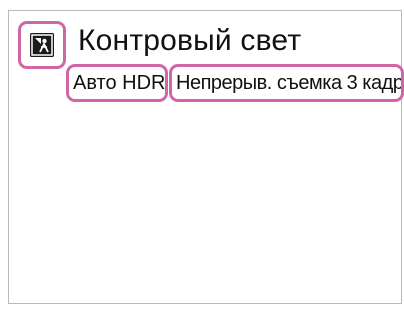 The height and width of the screenshot is (309, 404). What do you see at coordinates (290, 83) in the screenshot?
I see `continuous-shooting-label: Непрерыв. съемка 3 кадра` at bounding box center [290, 83].